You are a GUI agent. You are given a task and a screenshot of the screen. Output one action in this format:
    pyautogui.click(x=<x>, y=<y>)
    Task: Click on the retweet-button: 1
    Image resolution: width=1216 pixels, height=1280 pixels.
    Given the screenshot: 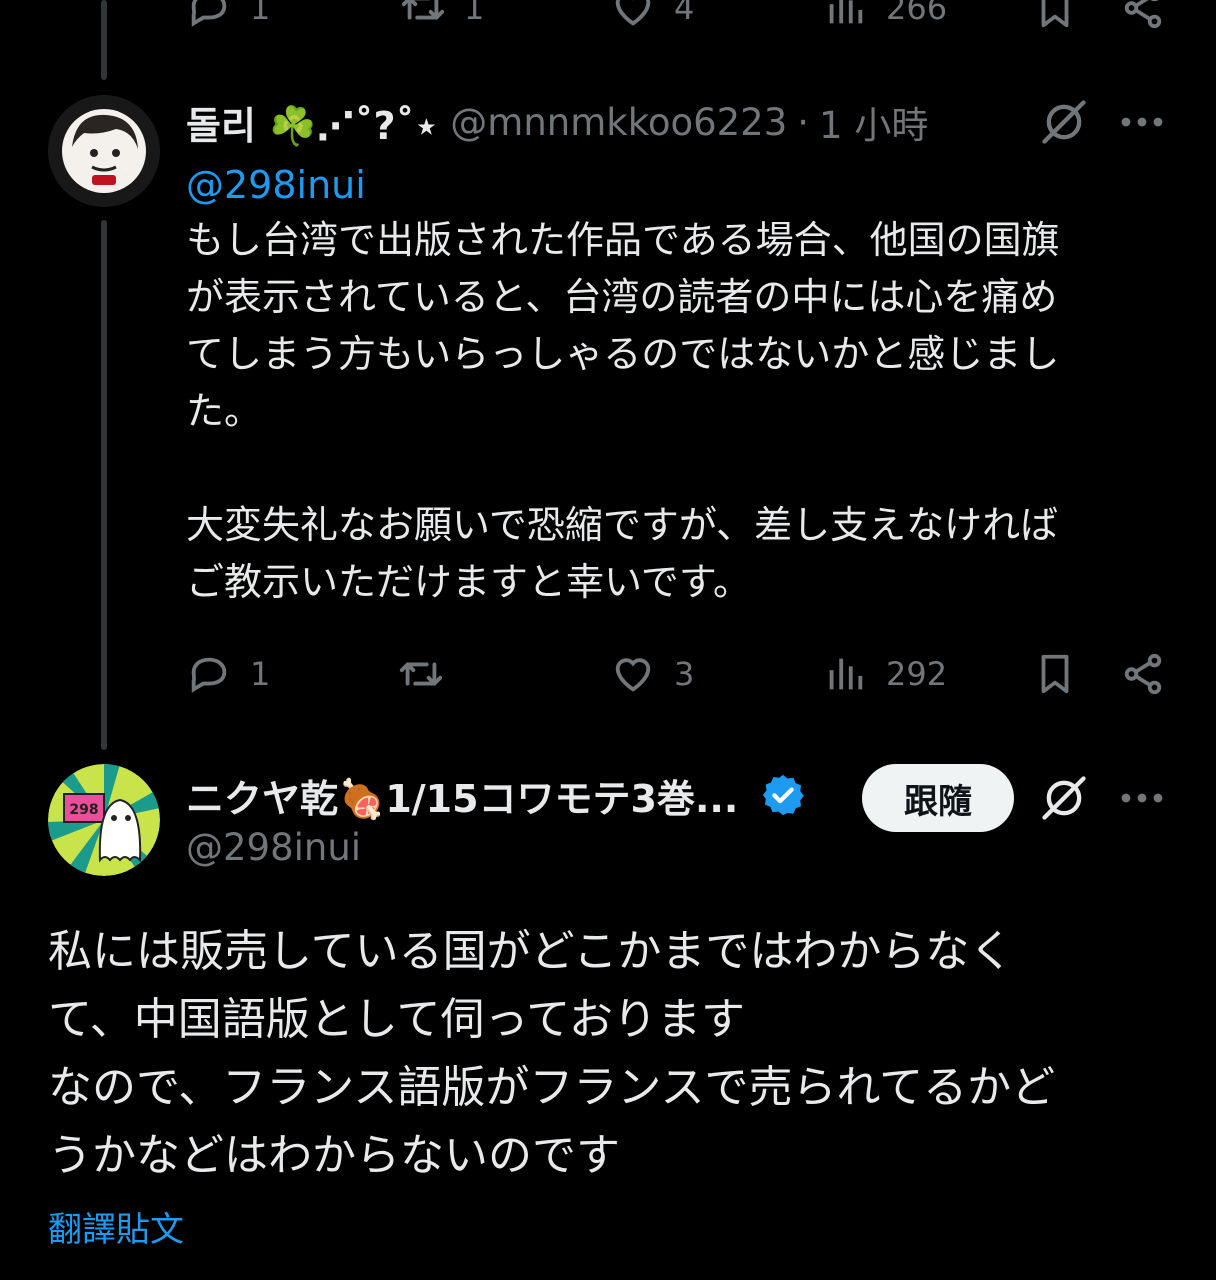 What is the action you would take?
    pyautogui.click(x=442, y=19)
    